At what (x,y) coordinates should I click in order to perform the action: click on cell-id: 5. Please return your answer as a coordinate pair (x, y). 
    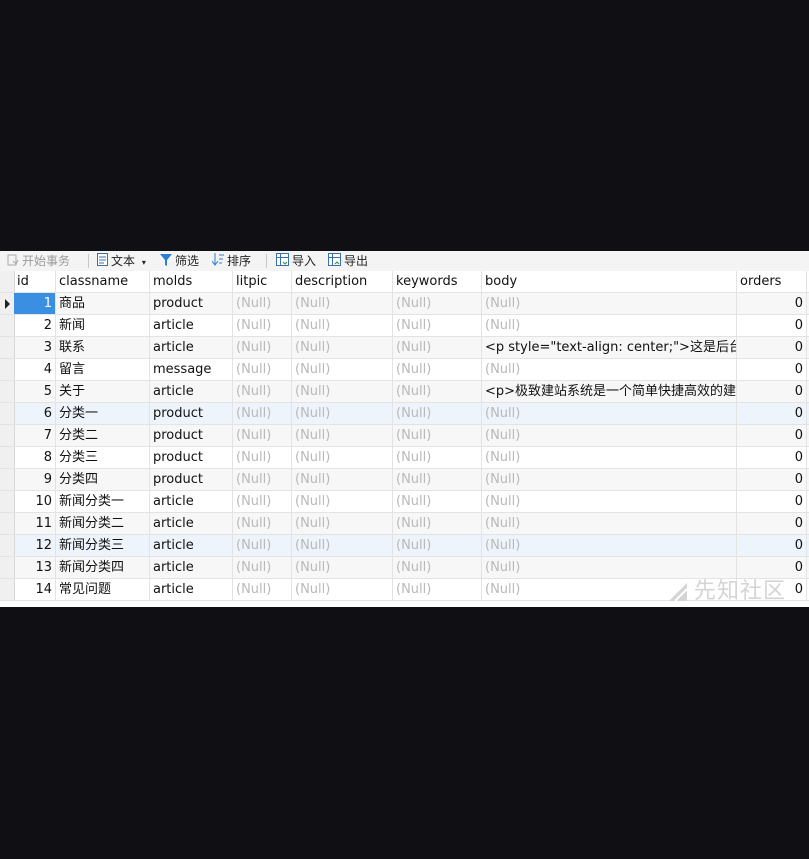
    Looking at the image, I should click on (35, 391).